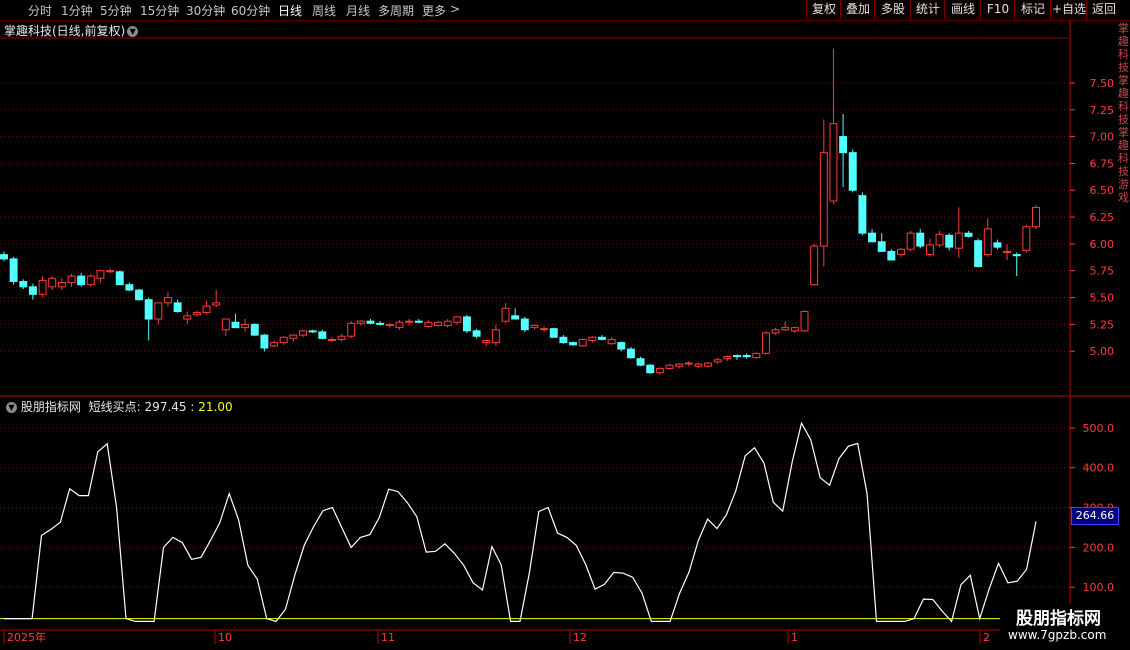 This screenshot has height=650, width=1130. I want to click on main-tick-label: 5.75, so click(1102, 271).